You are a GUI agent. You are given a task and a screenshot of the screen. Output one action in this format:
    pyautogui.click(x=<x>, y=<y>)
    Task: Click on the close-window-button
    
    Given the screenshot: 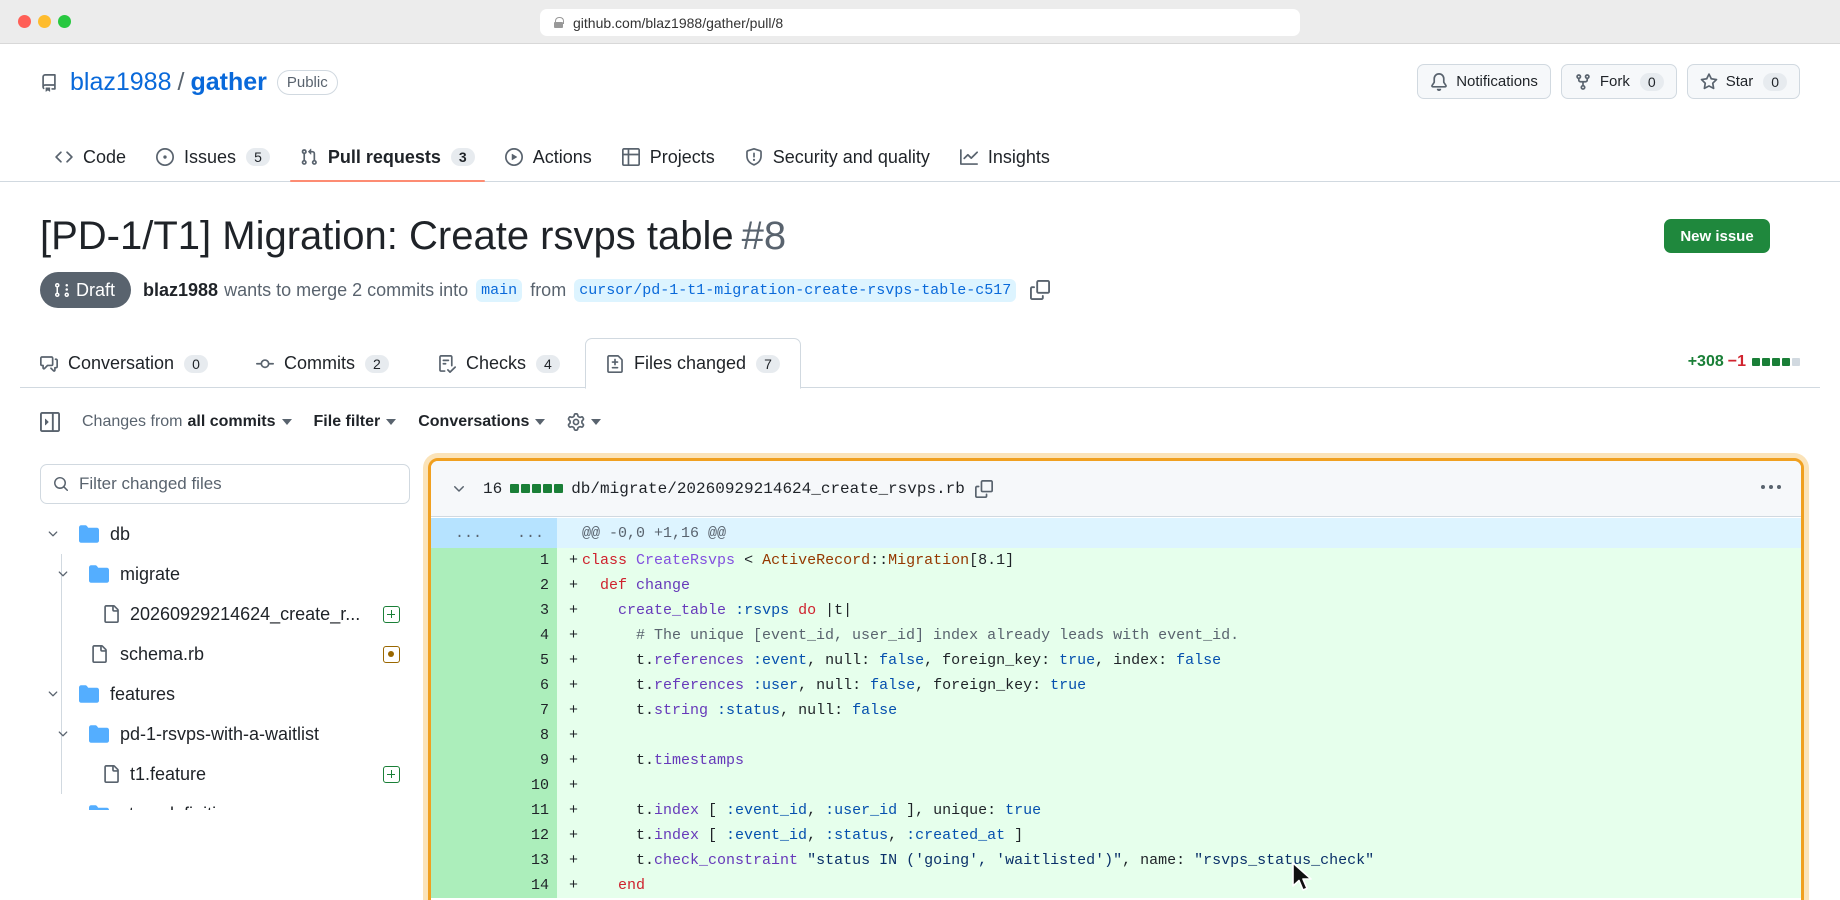 What is the action you would take?
    pyautogui.click(x=24, y=21)
    